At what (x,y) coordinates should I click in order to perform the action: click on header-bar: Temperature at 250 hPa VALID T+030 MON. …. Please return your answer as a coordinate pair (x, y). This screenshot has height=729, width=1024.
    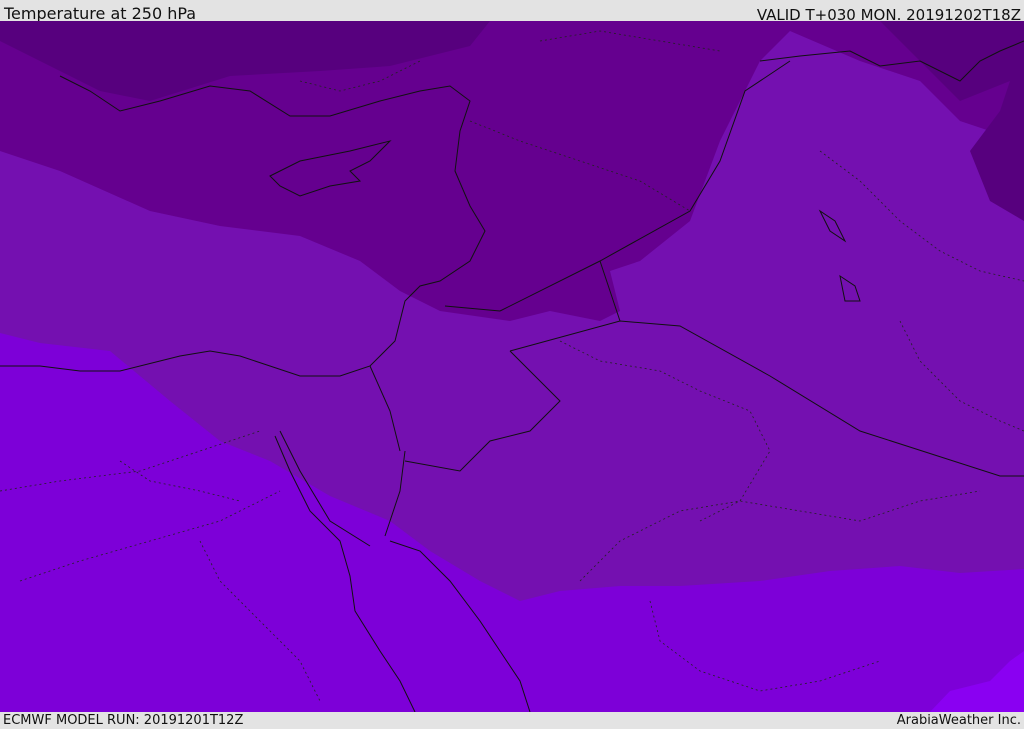
    Looking at the image, I should click on (512, 12).